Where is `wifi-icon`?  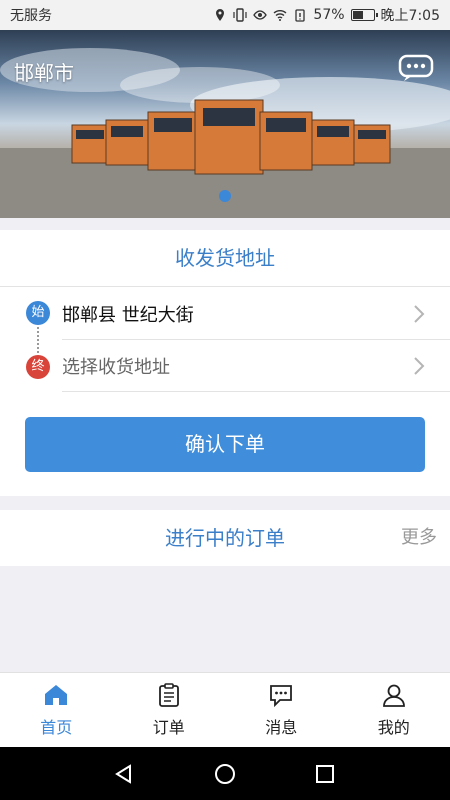 wifi-icon is located at coordinates (280, 15).